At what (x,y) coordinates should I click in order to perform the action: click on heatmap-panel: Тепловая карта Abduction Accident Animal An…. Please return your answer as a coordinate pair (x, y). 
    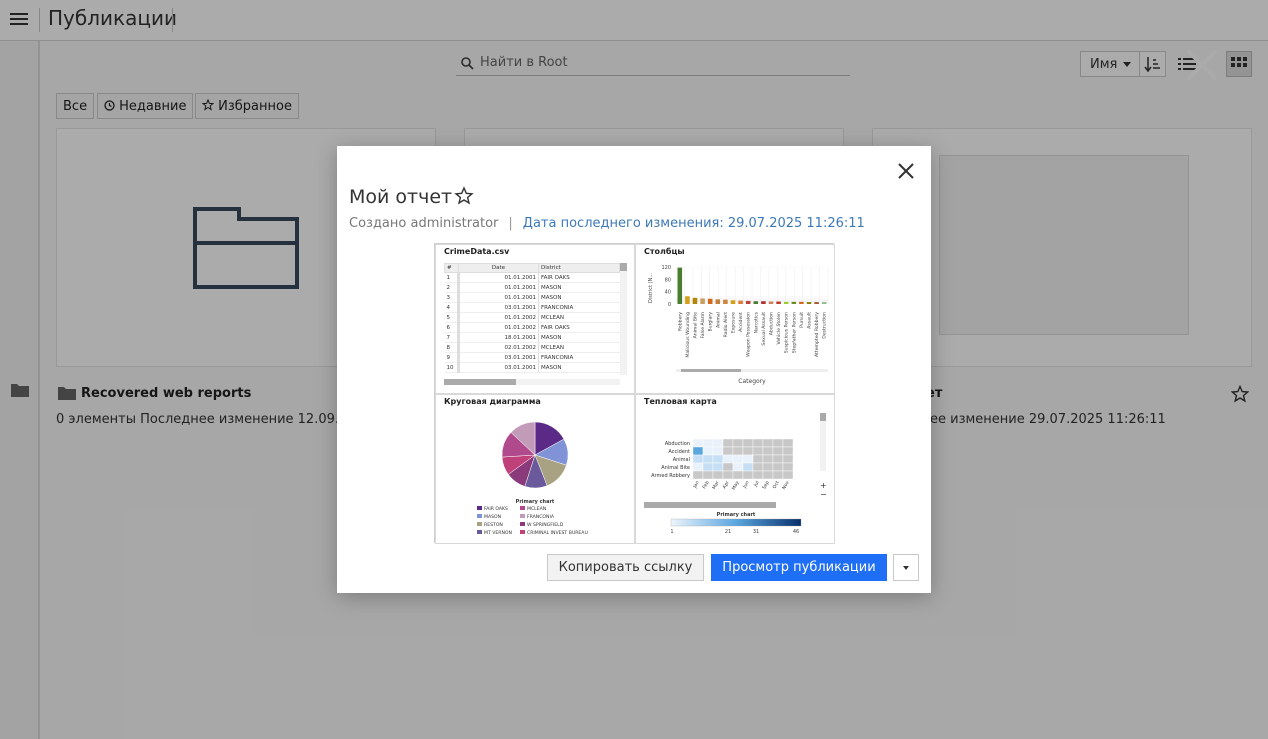
    Looking at the image, I should click on (735, 469).